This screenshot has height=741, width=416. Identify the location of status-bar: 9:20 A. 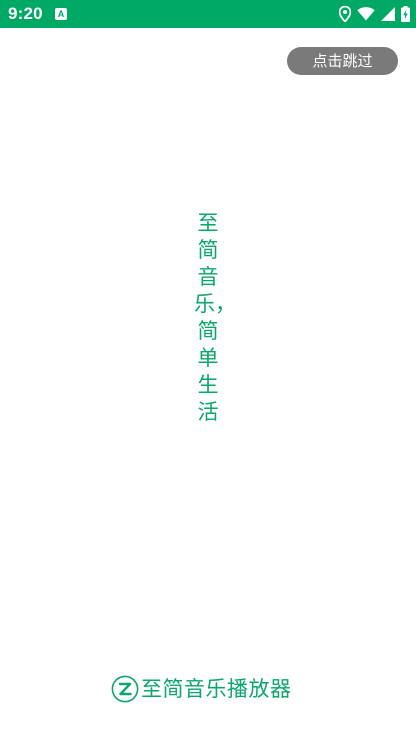
(208, 14).